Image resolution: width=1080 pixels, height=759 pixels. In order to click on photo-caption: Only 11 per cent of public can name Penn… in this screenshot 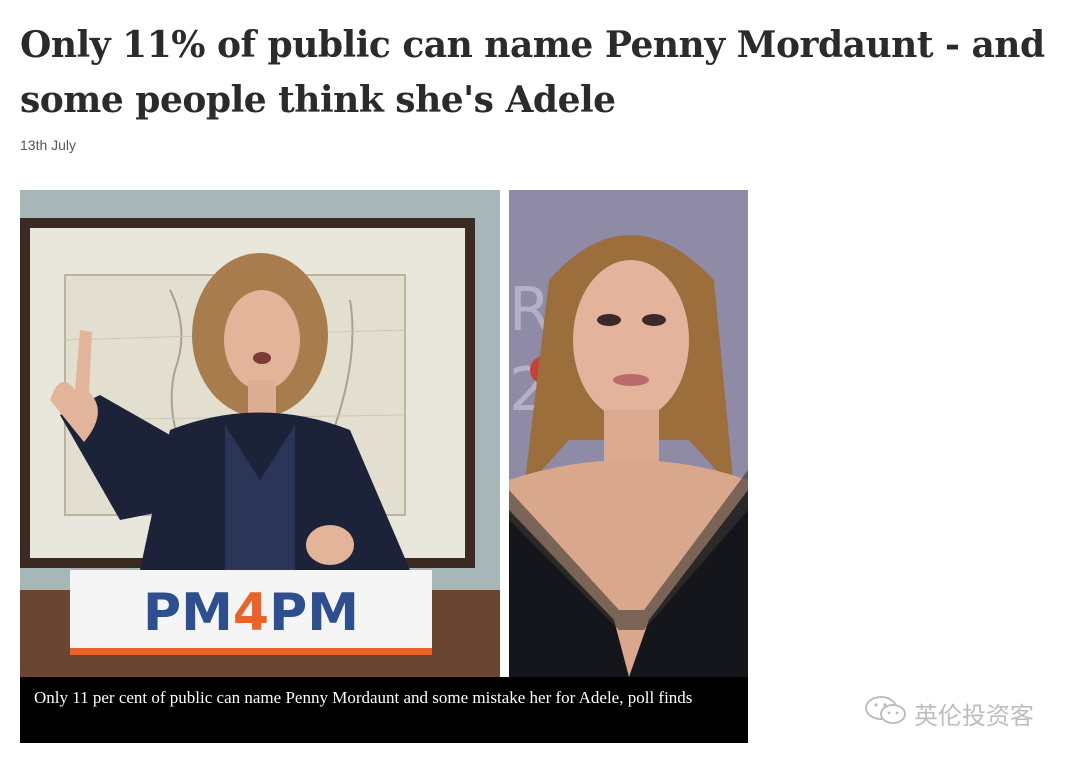, I will do `click(384, 710)`.